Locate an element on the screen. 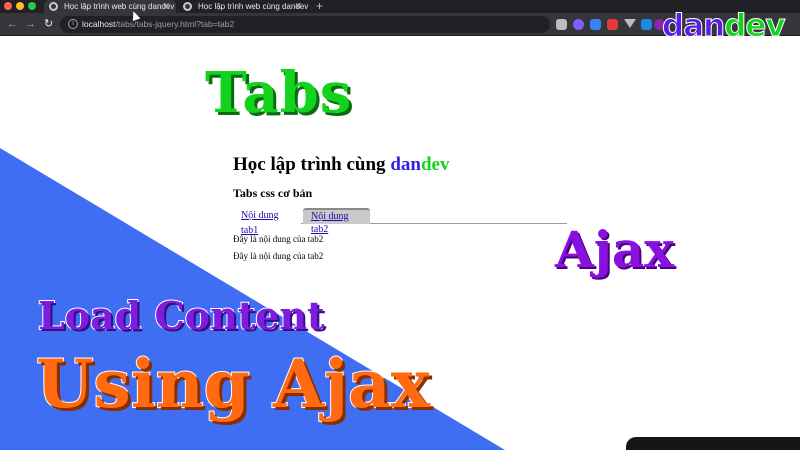 This screenshot has height=450, width=800. tab-content-1: Nội dung tab1 is located at coordinates (267, 222).